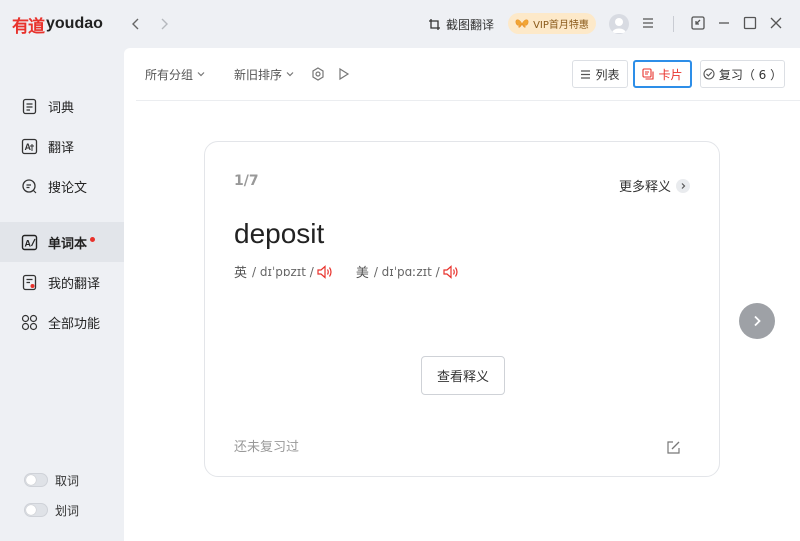 The width and height of the screenshot is (800, 541). I want to click on forward-button, so click(164, 24).